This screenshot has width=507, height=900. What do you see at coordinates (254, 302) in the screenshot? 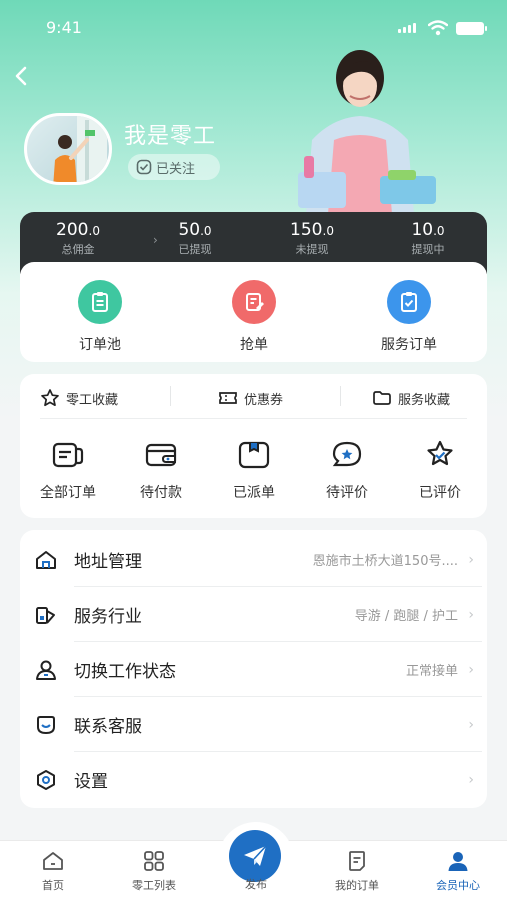
I see `grab-order-icon` at bounding box center [254, 302].